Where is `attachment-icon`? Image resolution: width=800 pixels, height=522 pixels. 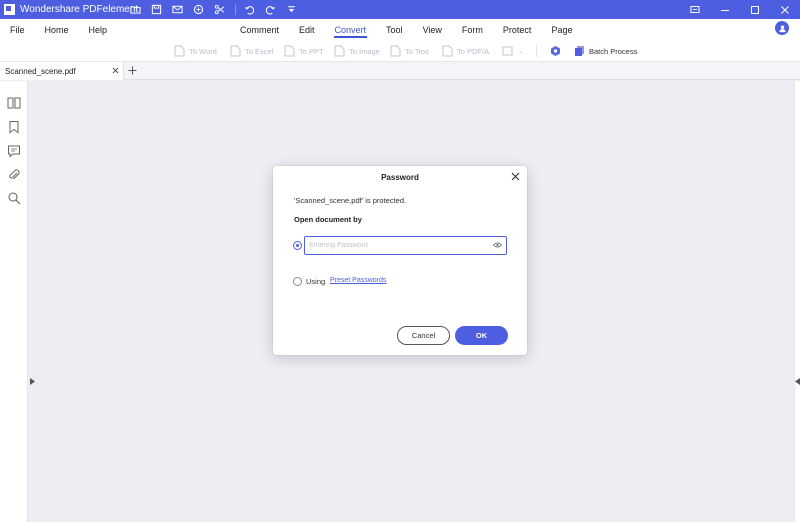
attachment-icon is located at coordinates (14, 175).